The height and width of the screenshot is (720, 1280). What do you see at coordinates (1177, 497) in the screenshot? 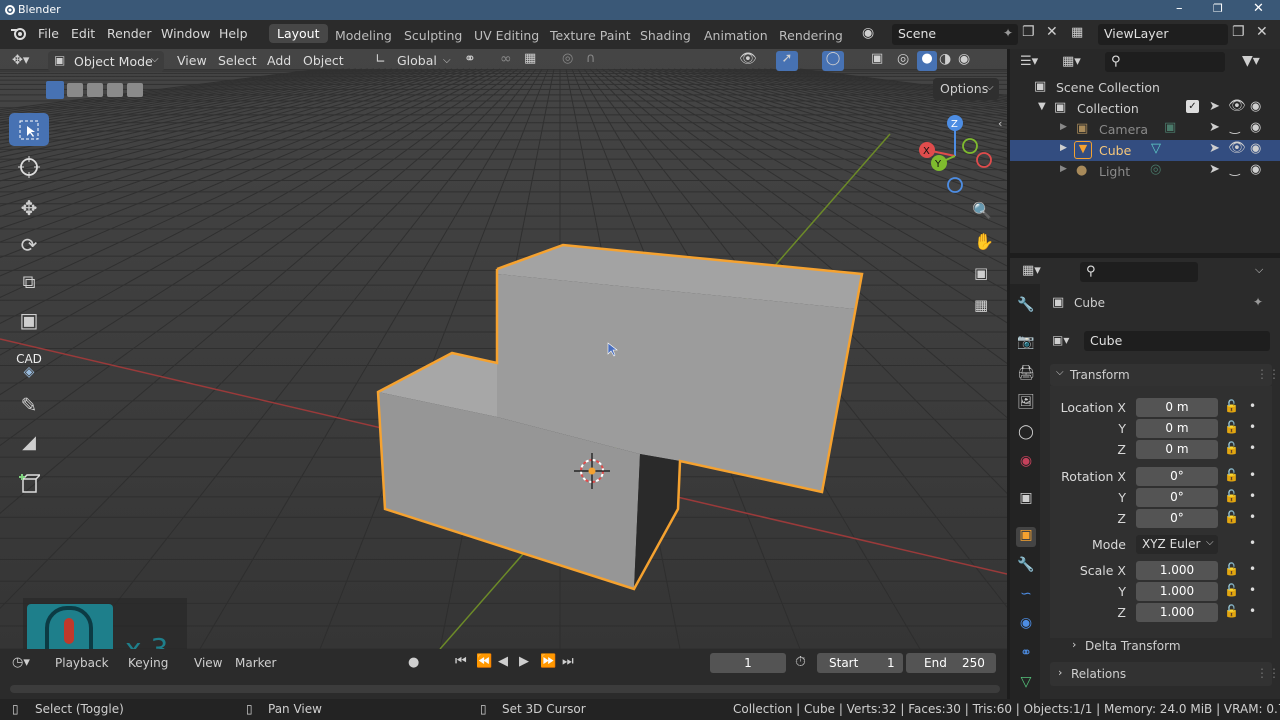
I see `rotation-y-field: 0°` at bounding box center [1177, 497].